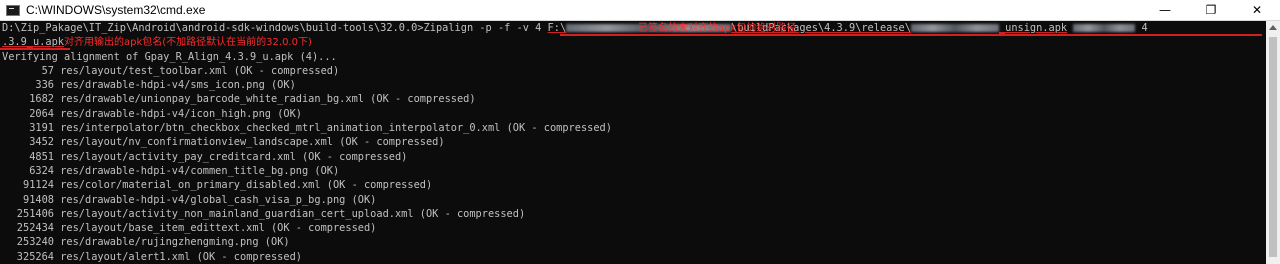 Image resolution: width=1280 pixels, height=264 pixels. I want to click on entry-offset: 91408, so click(38, 199).